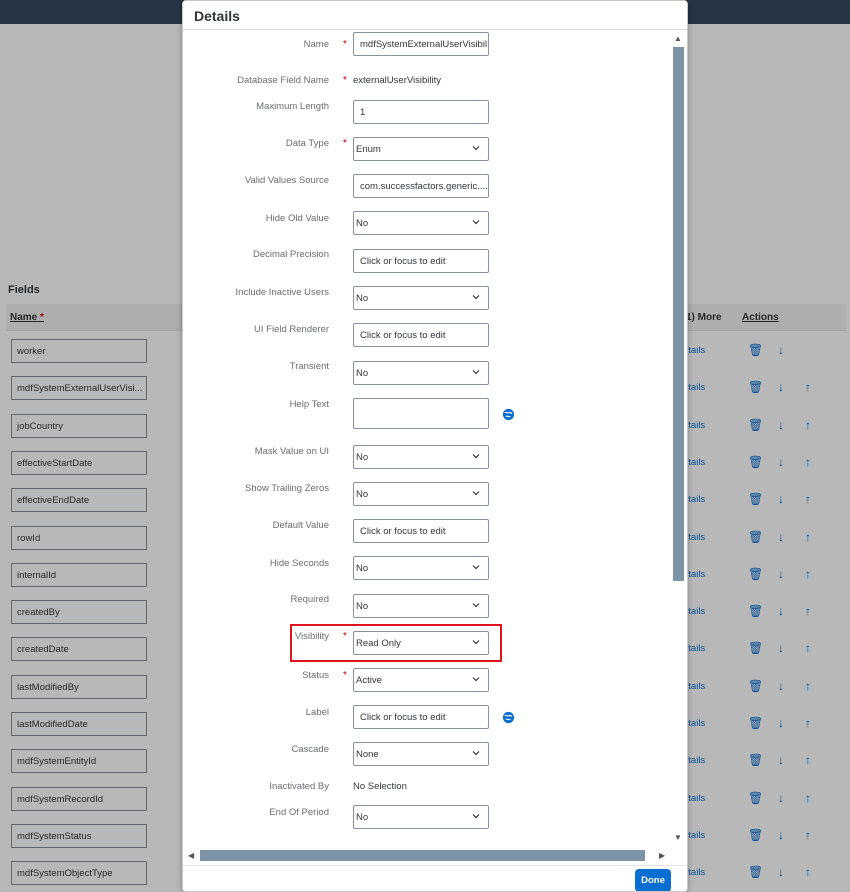  I want to click on vertical-scroll-thumb, so click(678, 314).